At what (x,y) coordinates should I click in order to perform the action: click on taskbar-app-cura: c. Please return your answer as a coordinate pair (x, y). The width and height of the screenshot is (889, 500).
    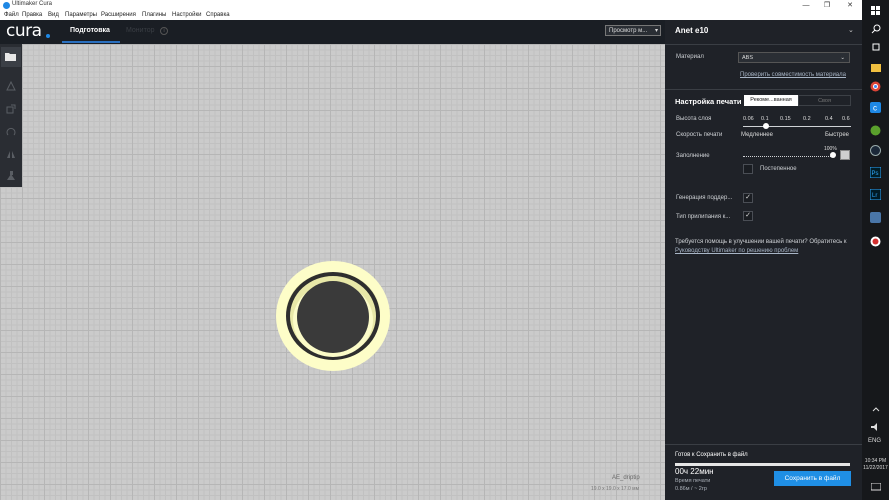
    Looking at the image, I should click on (875, 107).